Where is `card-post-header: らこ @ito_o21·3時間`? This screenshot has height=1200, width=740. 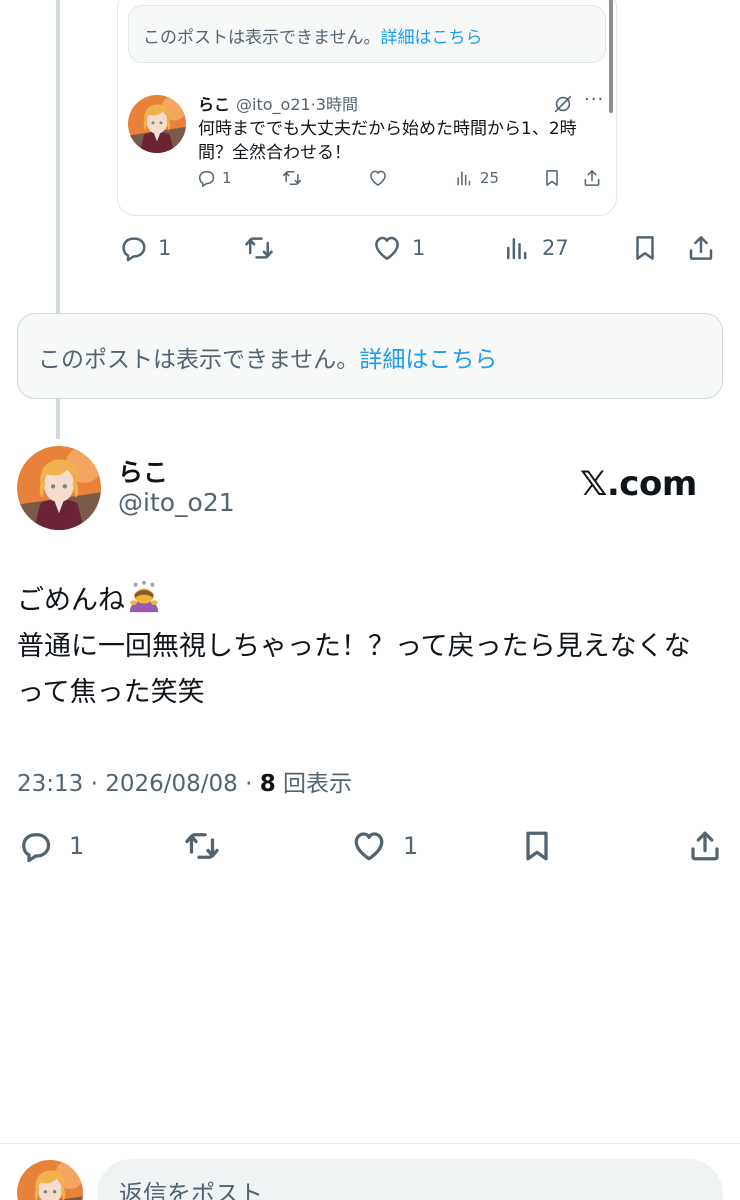
card-post-header: らこ @ito_o21·3時間 is located at coordinates (278, 103).